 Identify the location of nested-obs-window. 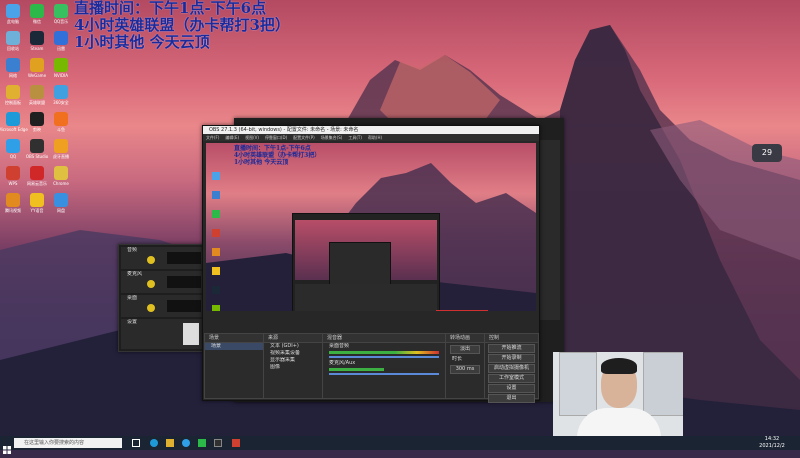
(366, 262).